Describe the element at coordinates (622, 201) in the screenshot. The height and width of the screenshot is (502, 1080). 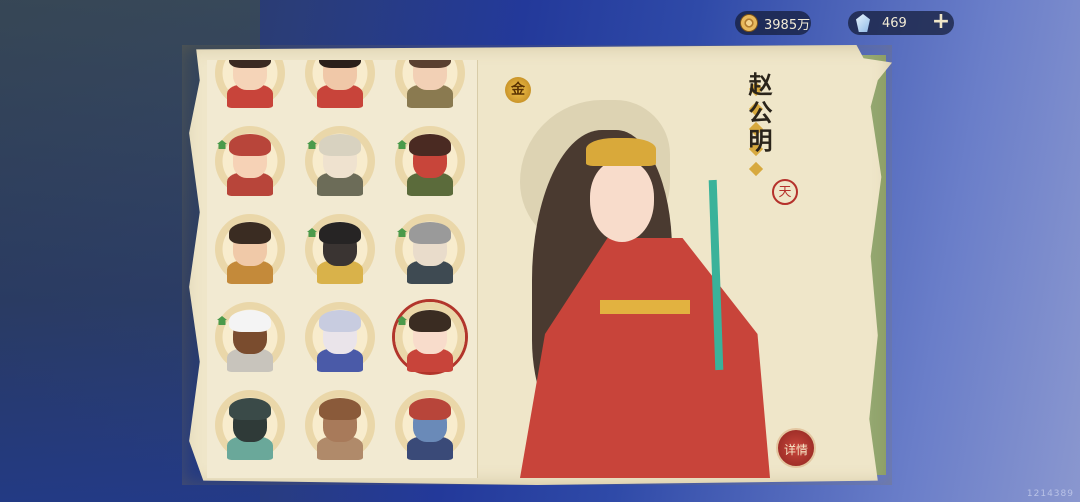
I see `hero-face` at that location.